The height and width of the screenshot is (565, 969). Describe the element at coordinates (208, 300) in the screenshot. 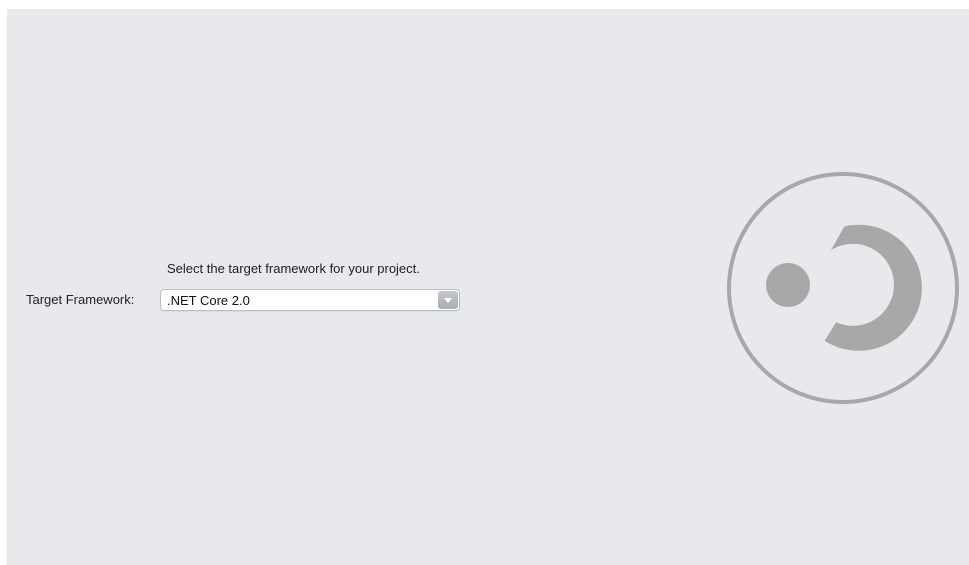

I see `target-framework-value: .NET Core 2.0` at that location.